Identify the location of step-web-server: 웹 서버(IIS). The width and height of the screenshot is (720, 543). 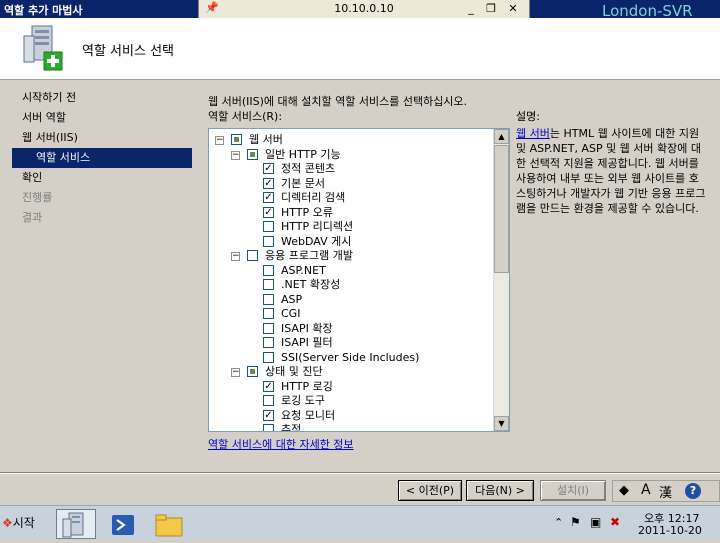
(102, 138).